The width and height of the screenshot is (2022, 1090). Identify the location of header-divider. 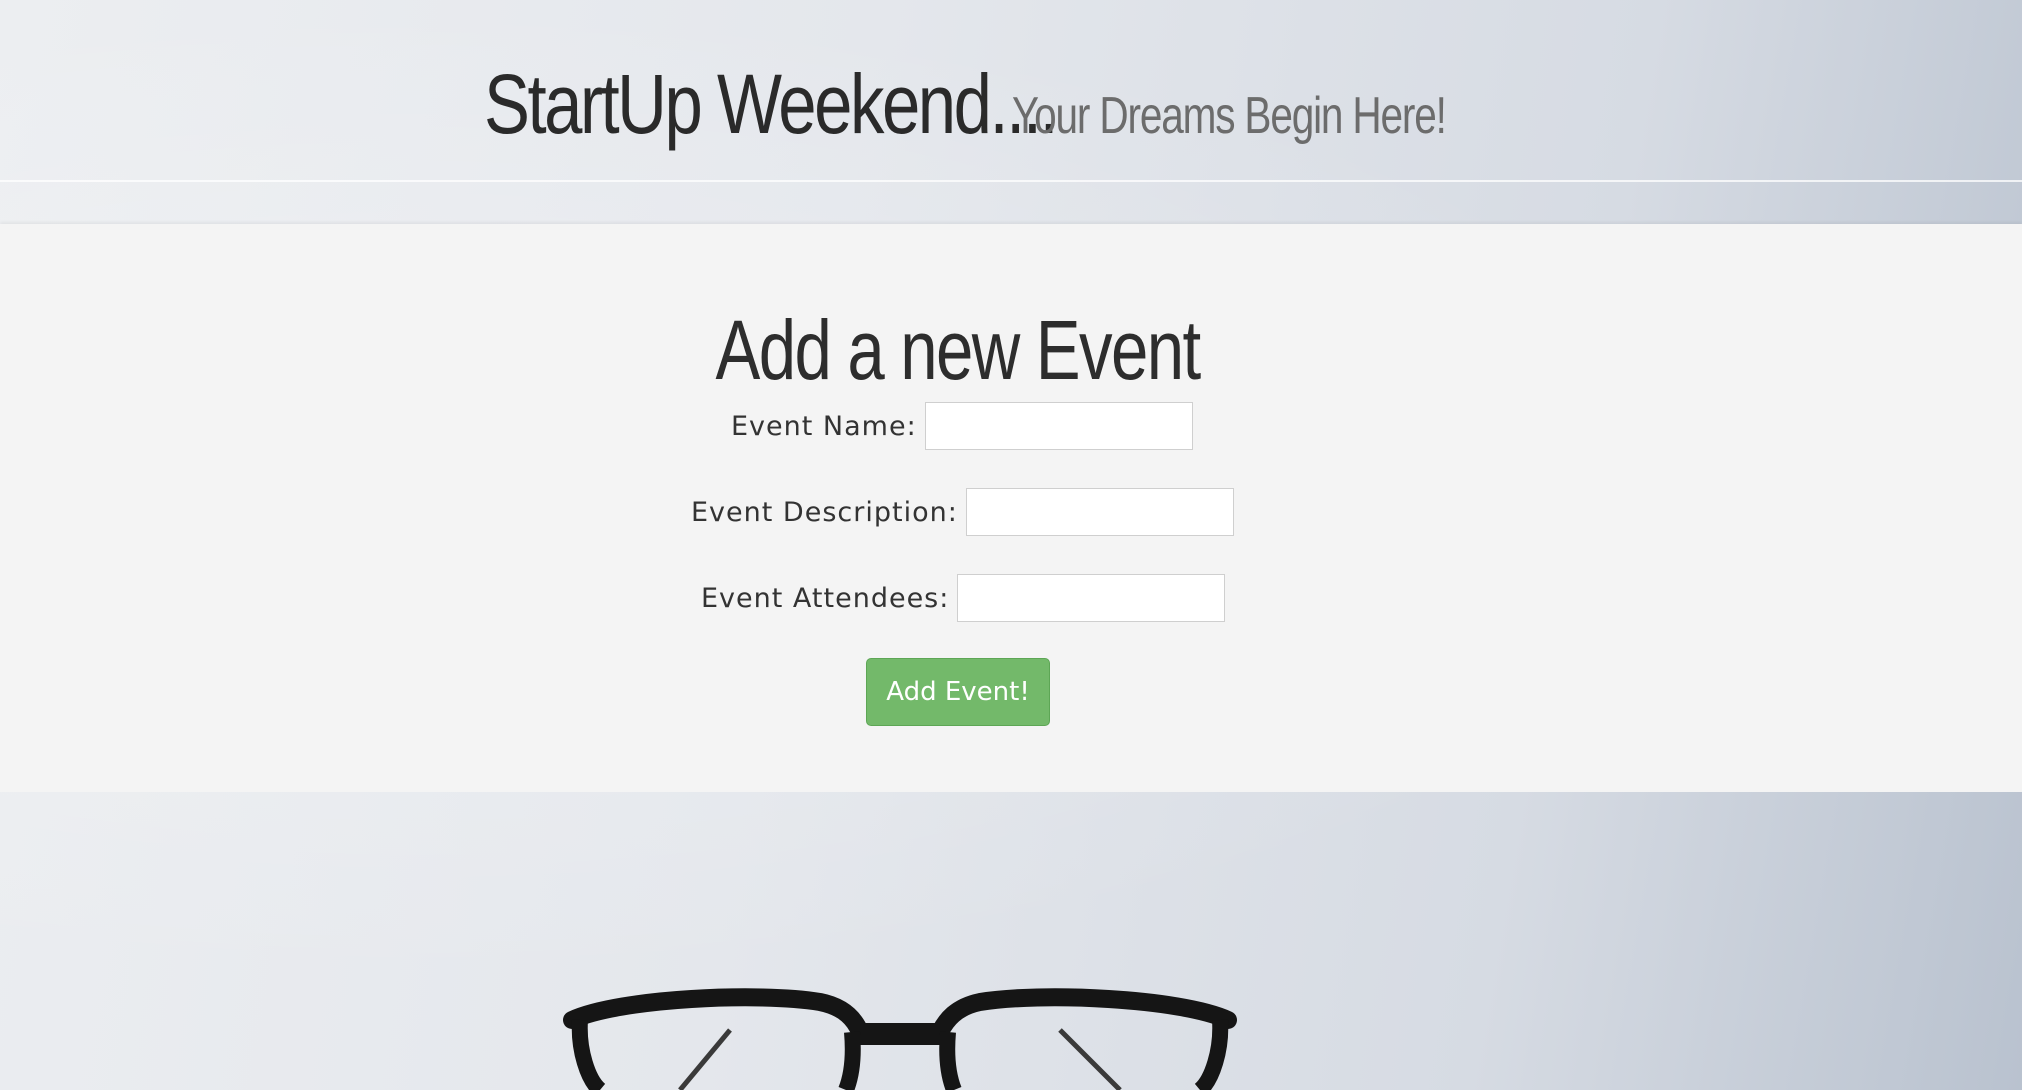
(1011, 181).